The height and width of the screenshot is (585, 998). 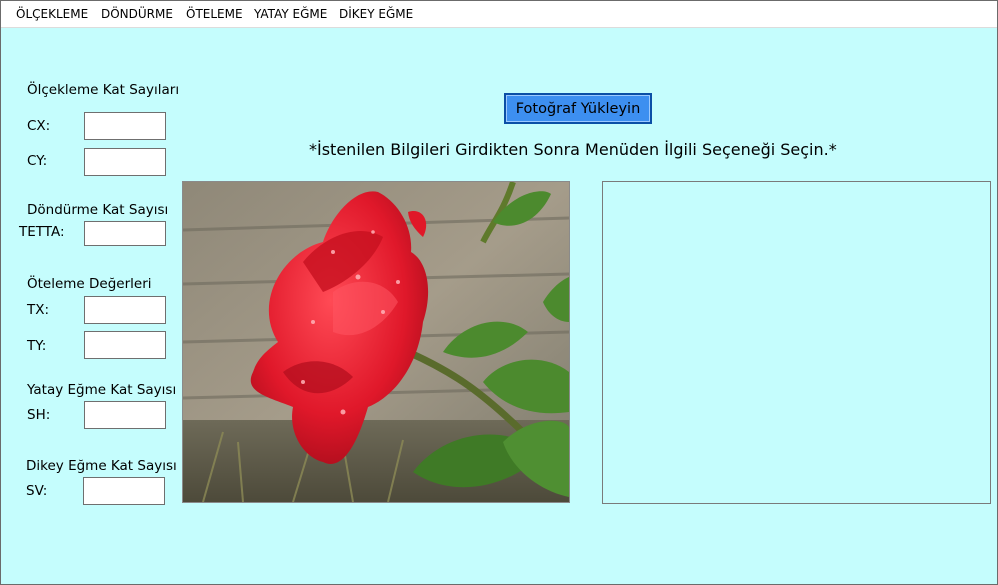 I want to click on sh-input, so click(x=125, y=415).